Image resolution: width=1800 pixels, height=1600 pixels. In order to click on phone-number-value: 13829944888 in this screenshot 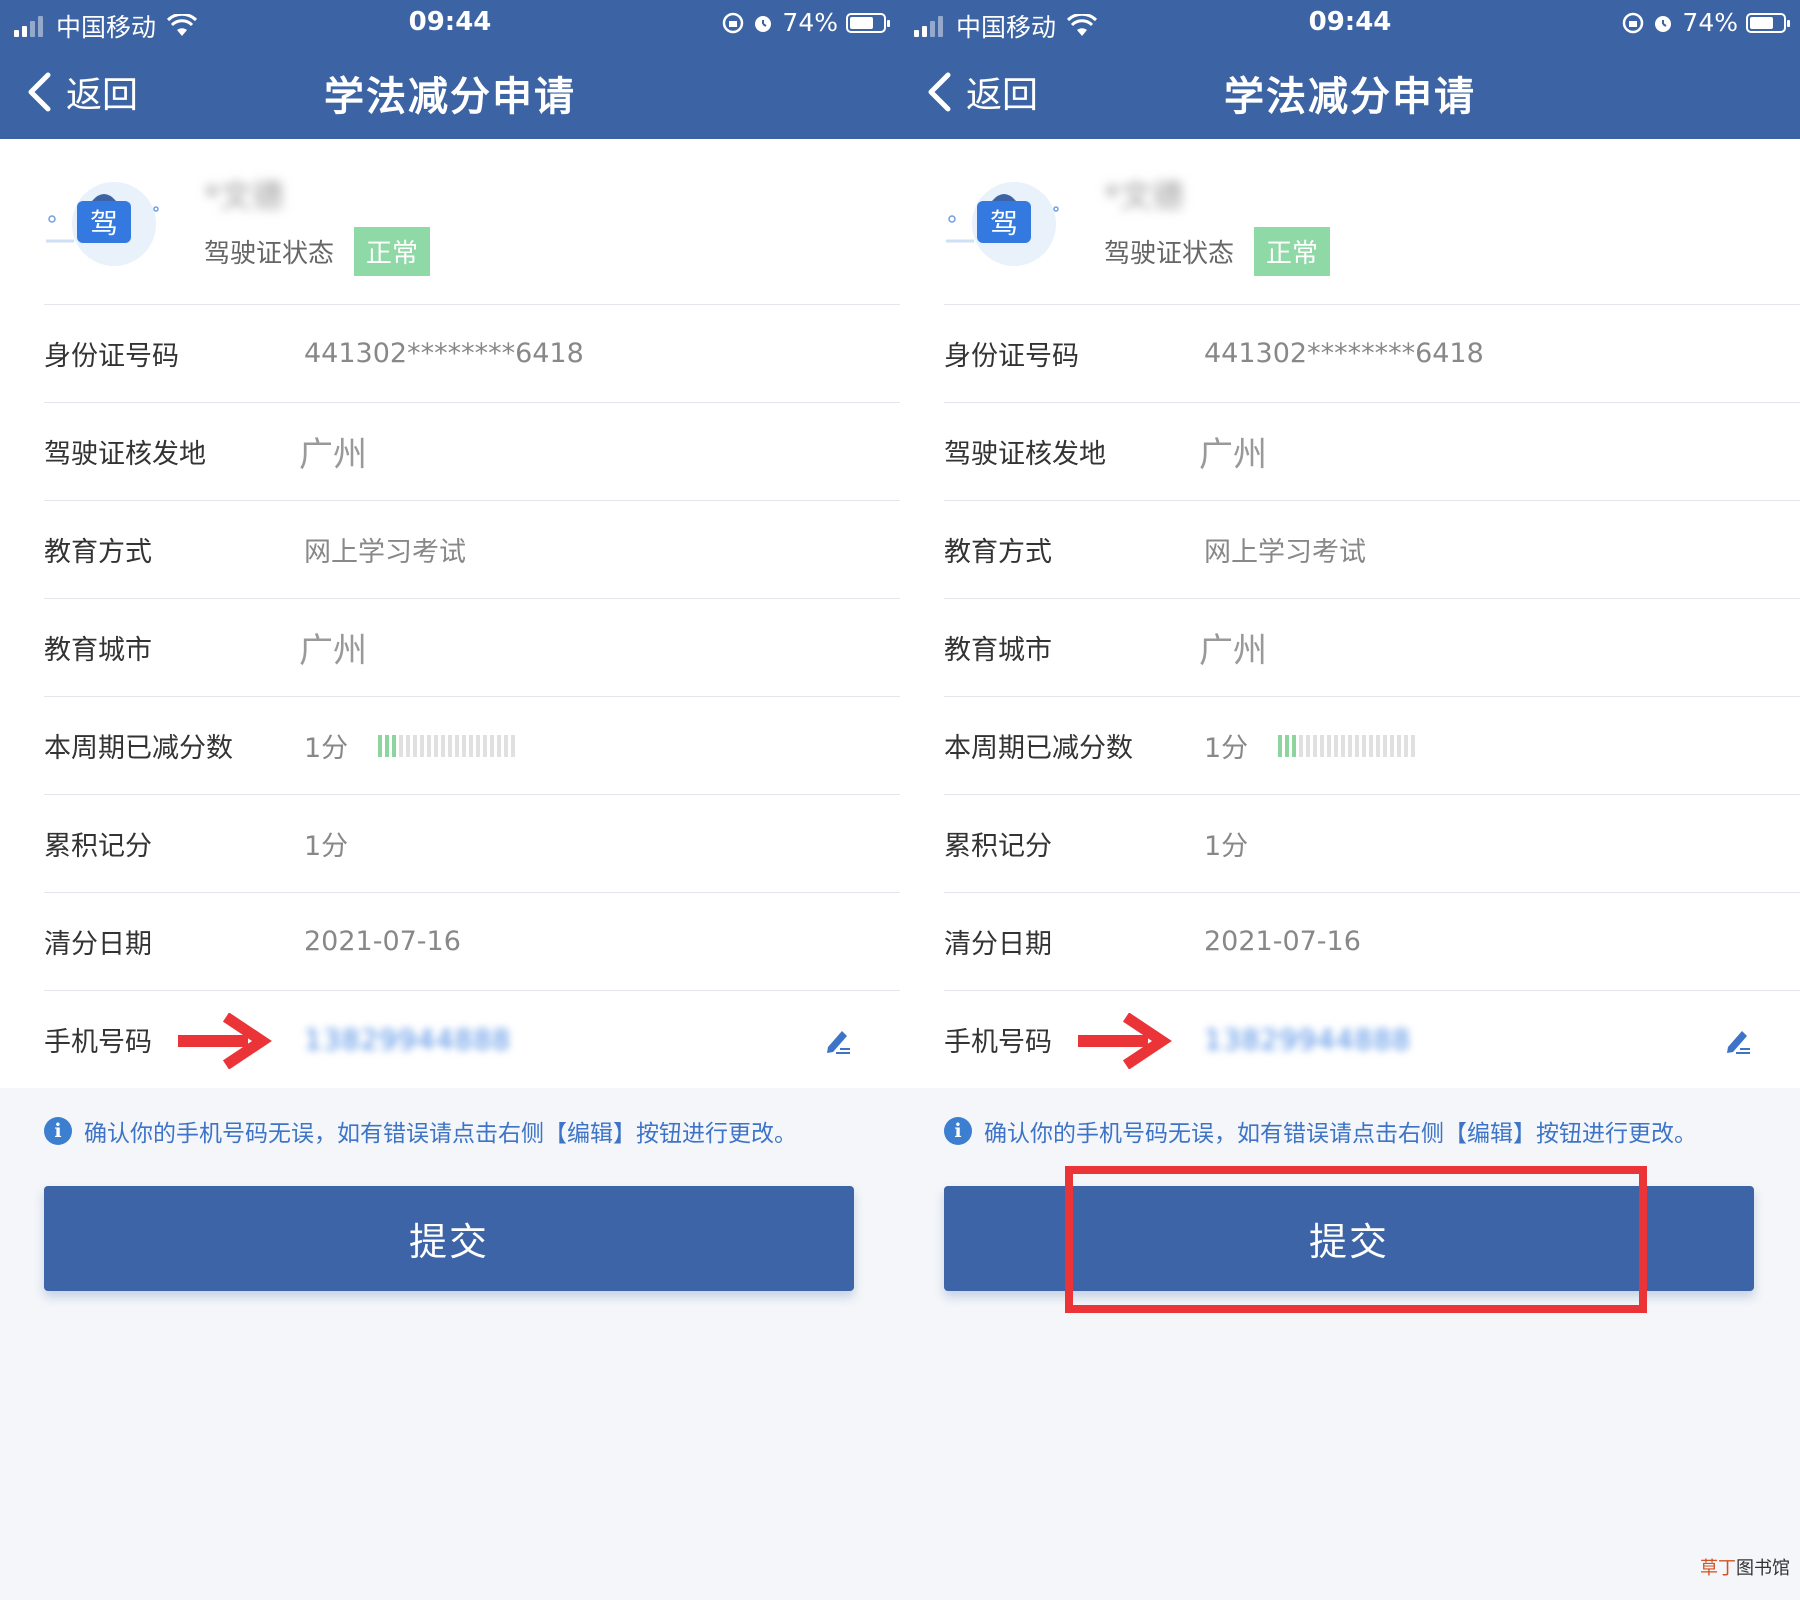, I will do `click(1307, 1039)`.